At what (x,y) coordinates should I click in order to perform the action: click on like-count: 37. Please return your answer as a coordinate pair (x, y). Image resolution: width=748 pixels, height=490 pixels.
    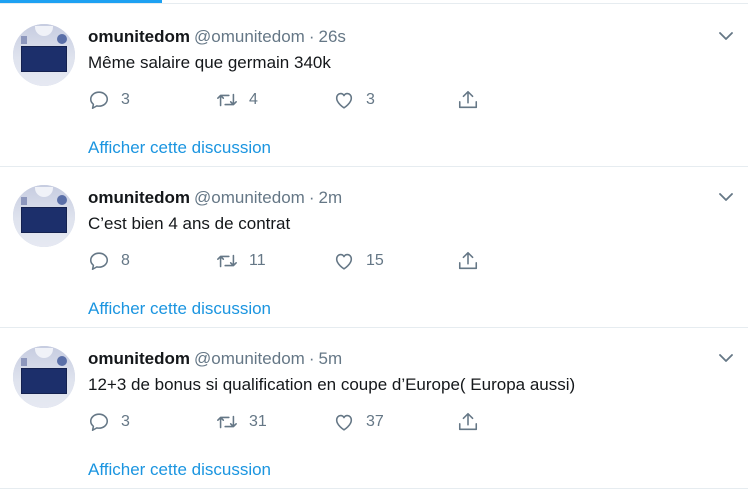
    Looking at the image, I should click on (375, 421).